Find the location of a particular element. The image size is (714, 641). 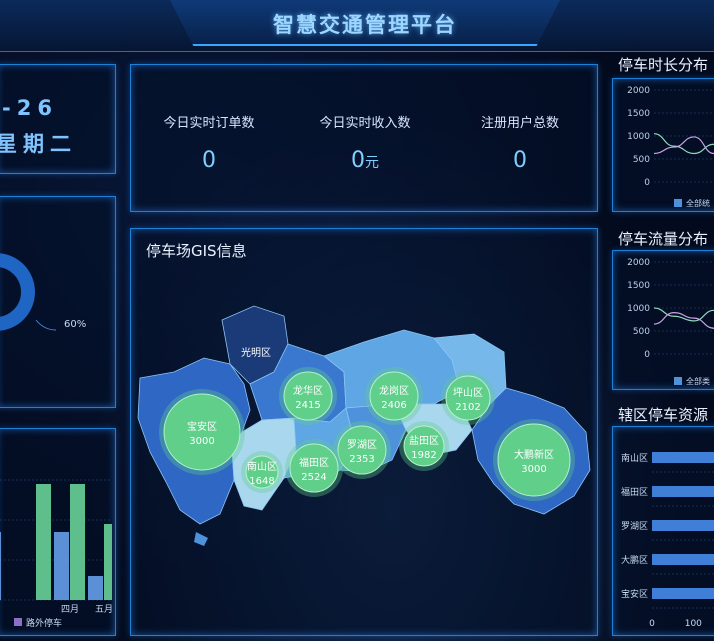

donut-chart: 60% is located at coordinates (43, 292).